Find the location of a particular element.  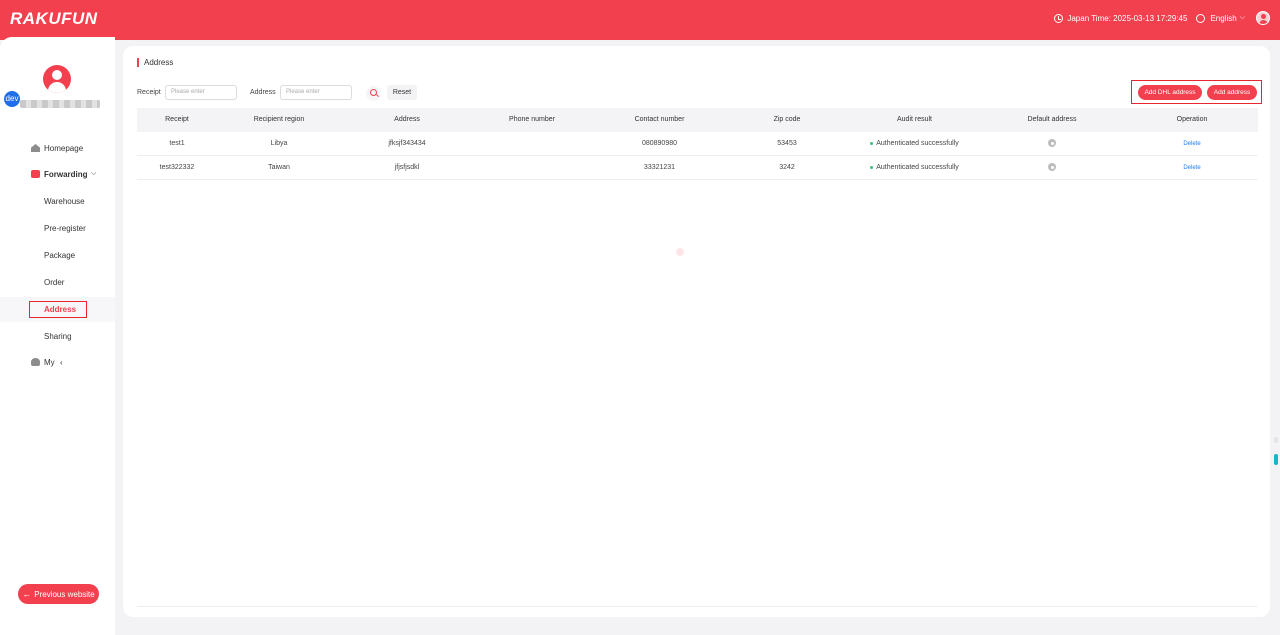

scrollbar-thumb is located at coordinates (1276, 459).